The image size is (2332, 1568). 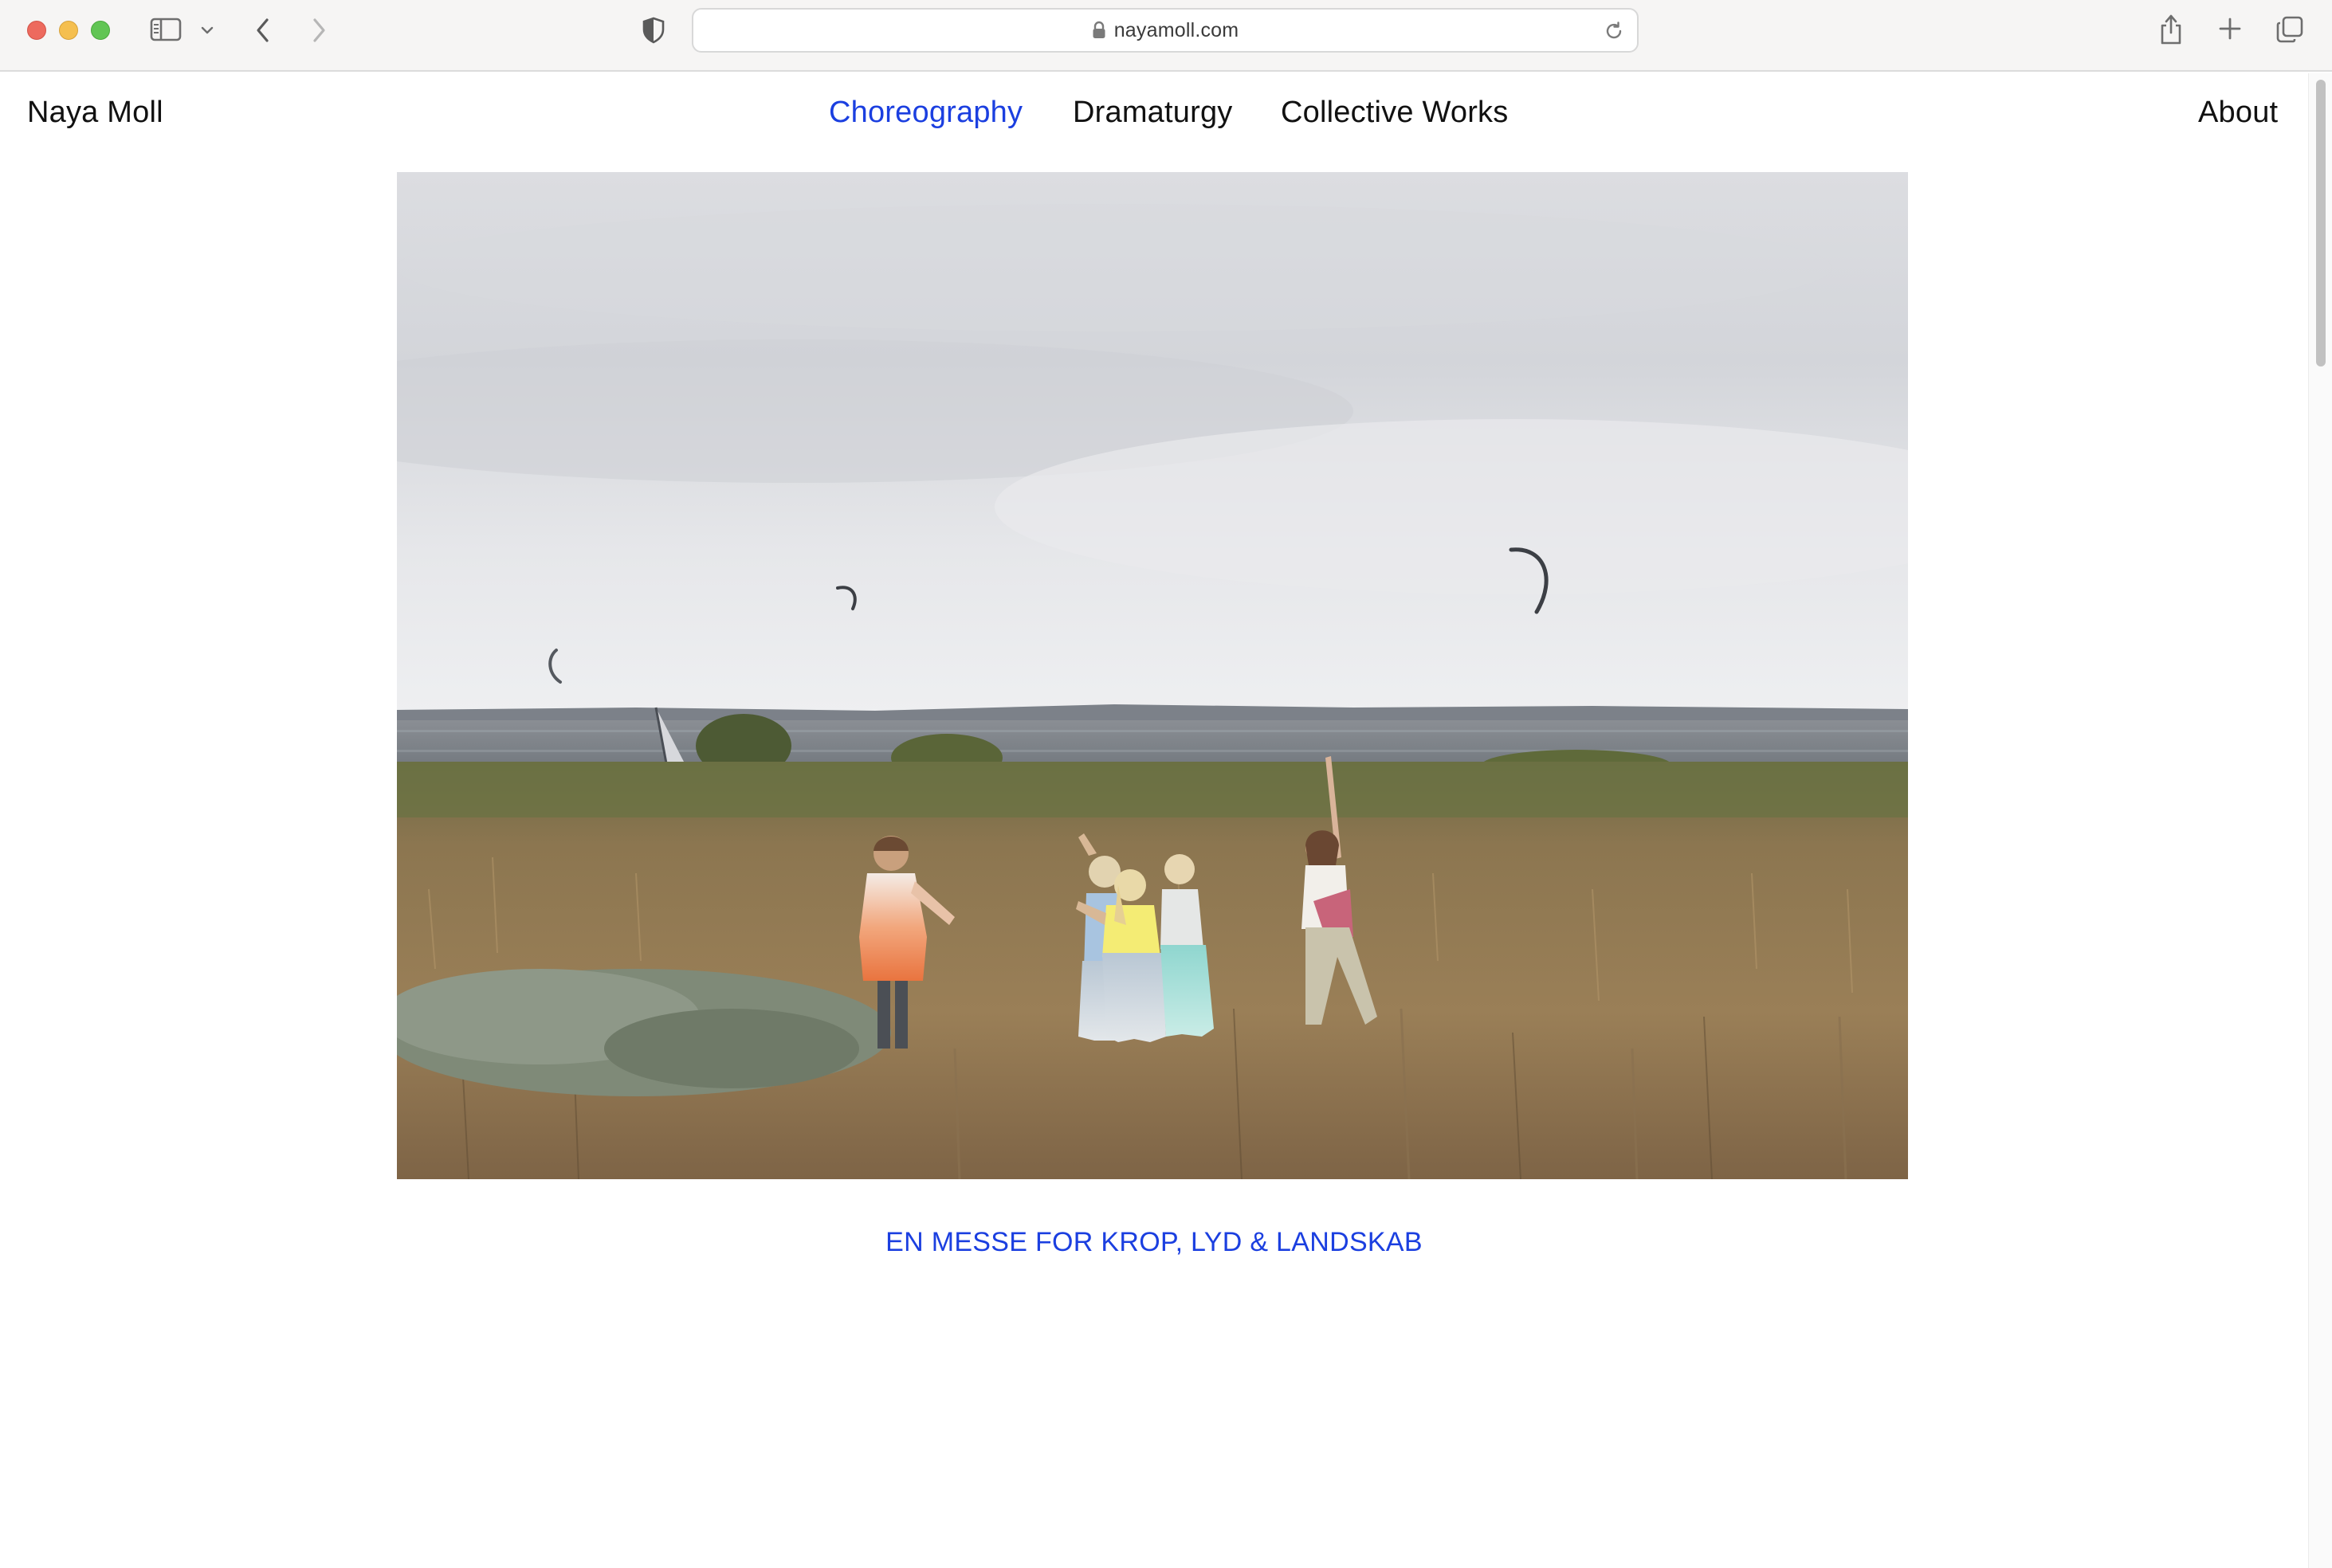 What do you see at coordinates (318, 30) in the screenshot?
I see `forward-arrow-icon` at bounding box center [318, 30].